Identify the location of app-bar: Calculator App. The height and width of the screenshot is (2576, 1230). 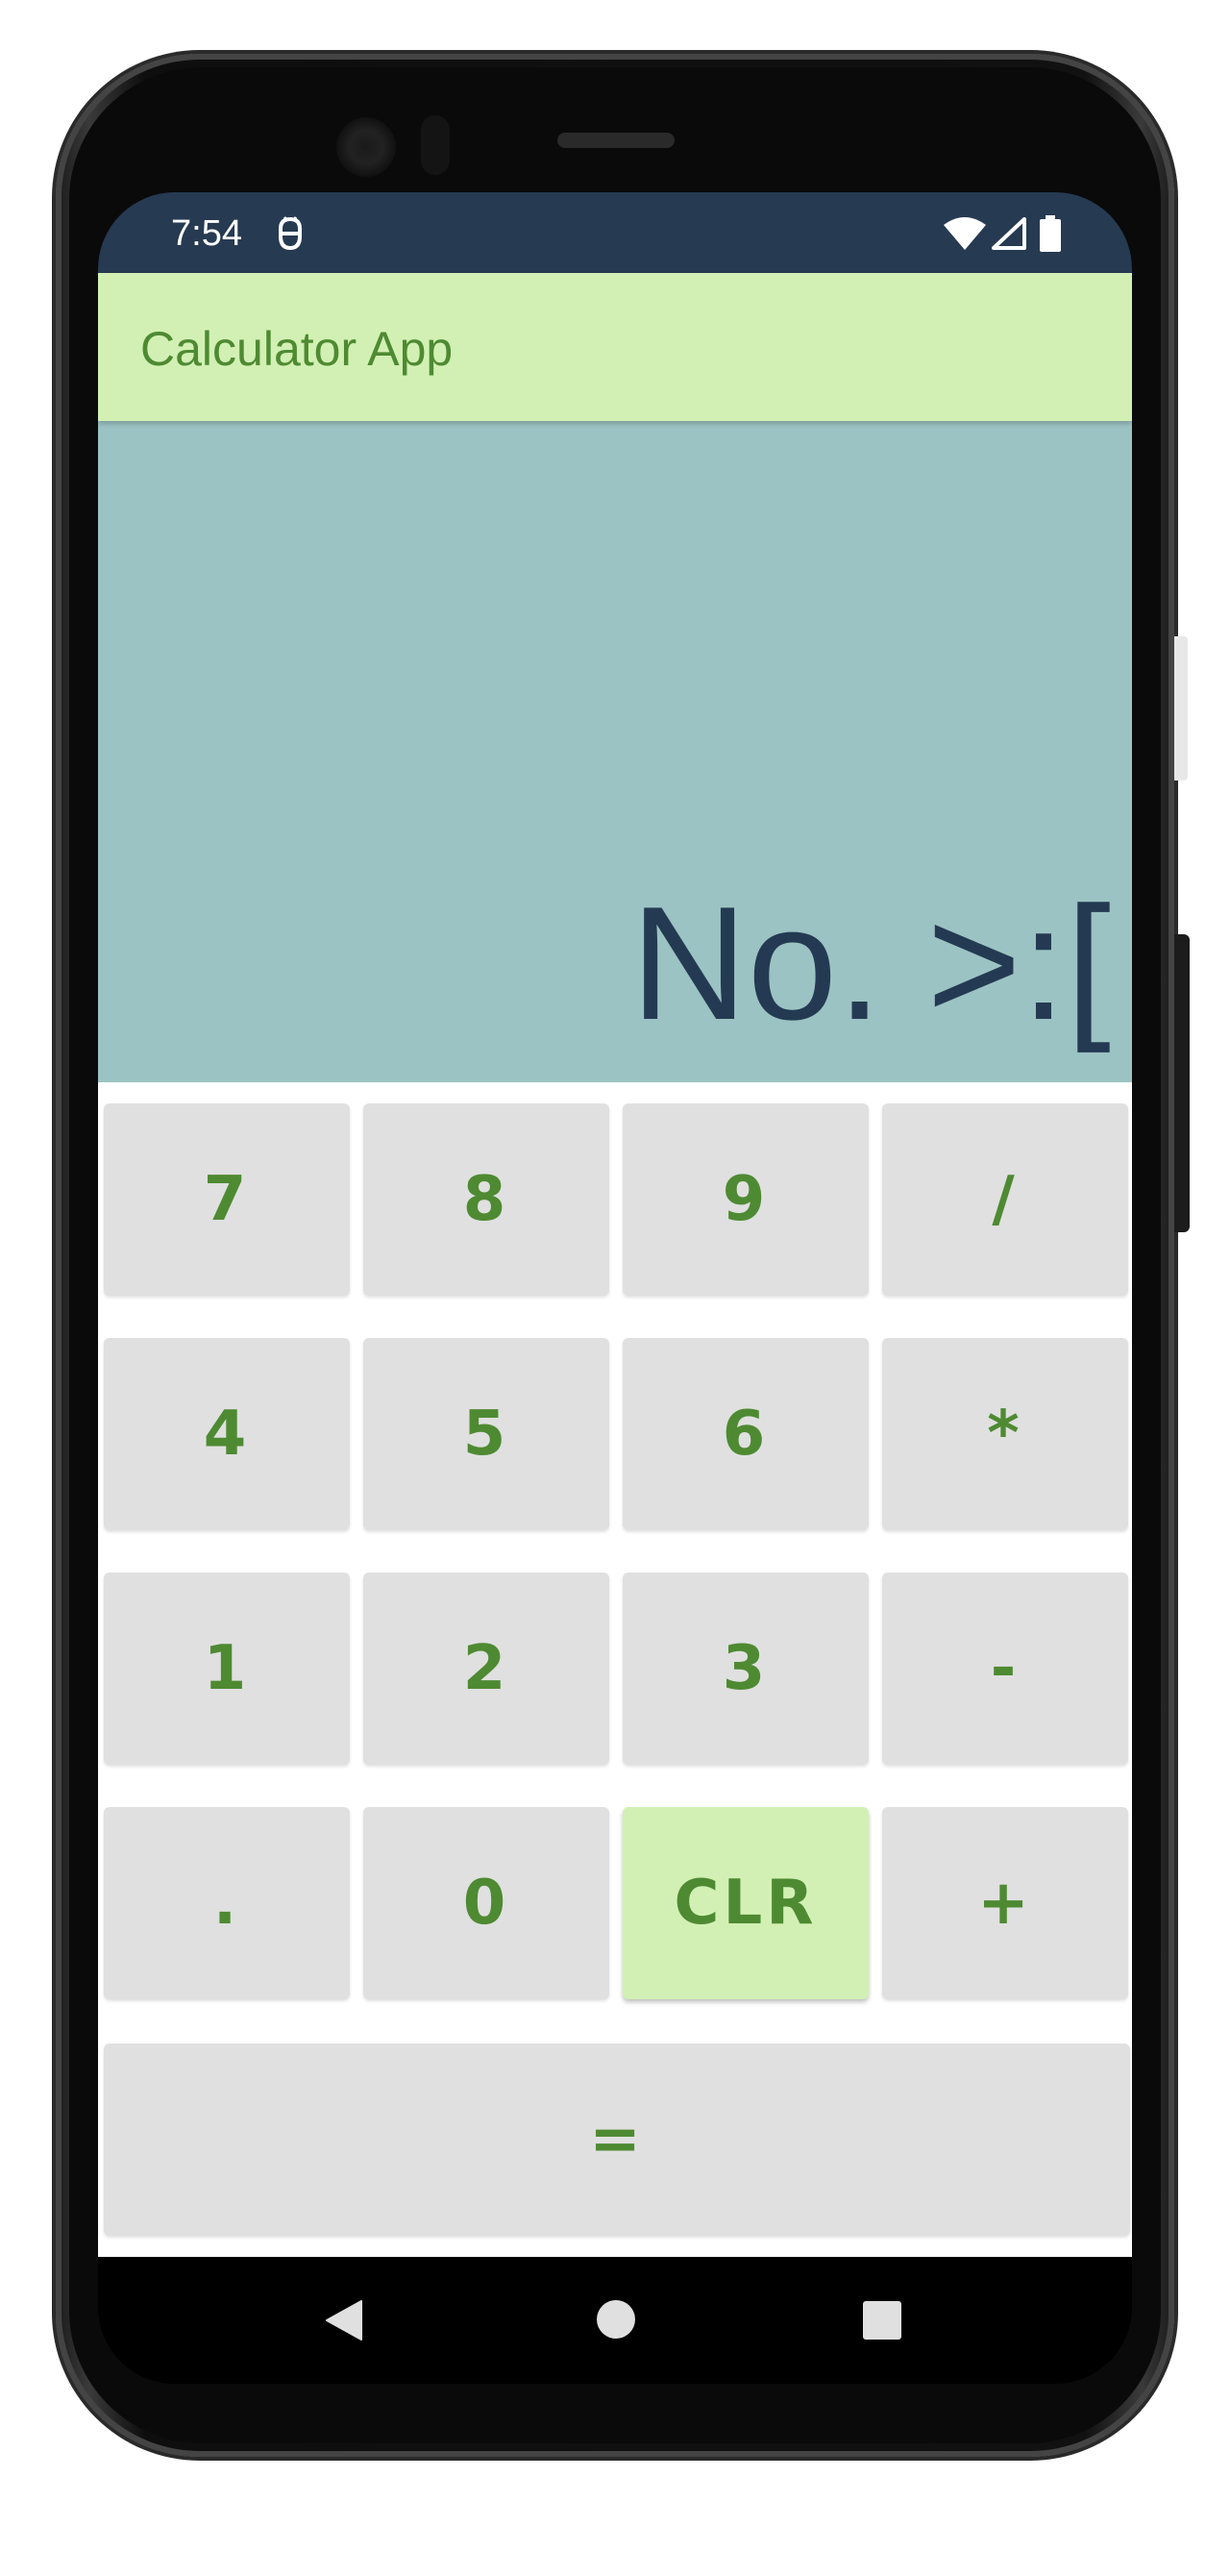
(615, 347).